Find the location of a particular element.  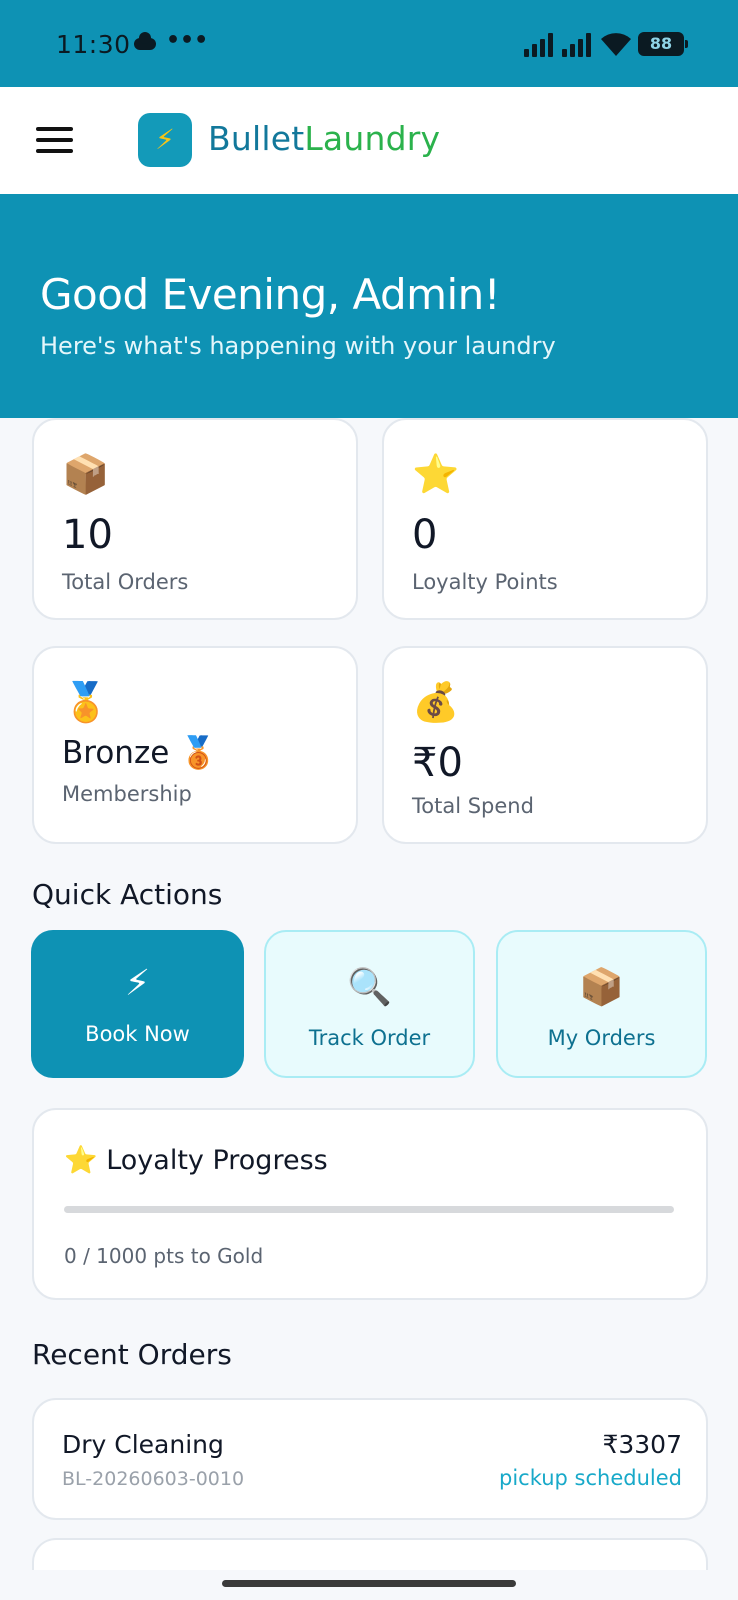

my-orders-button: 📦 My Orders is located at coordinates (601, 1004).